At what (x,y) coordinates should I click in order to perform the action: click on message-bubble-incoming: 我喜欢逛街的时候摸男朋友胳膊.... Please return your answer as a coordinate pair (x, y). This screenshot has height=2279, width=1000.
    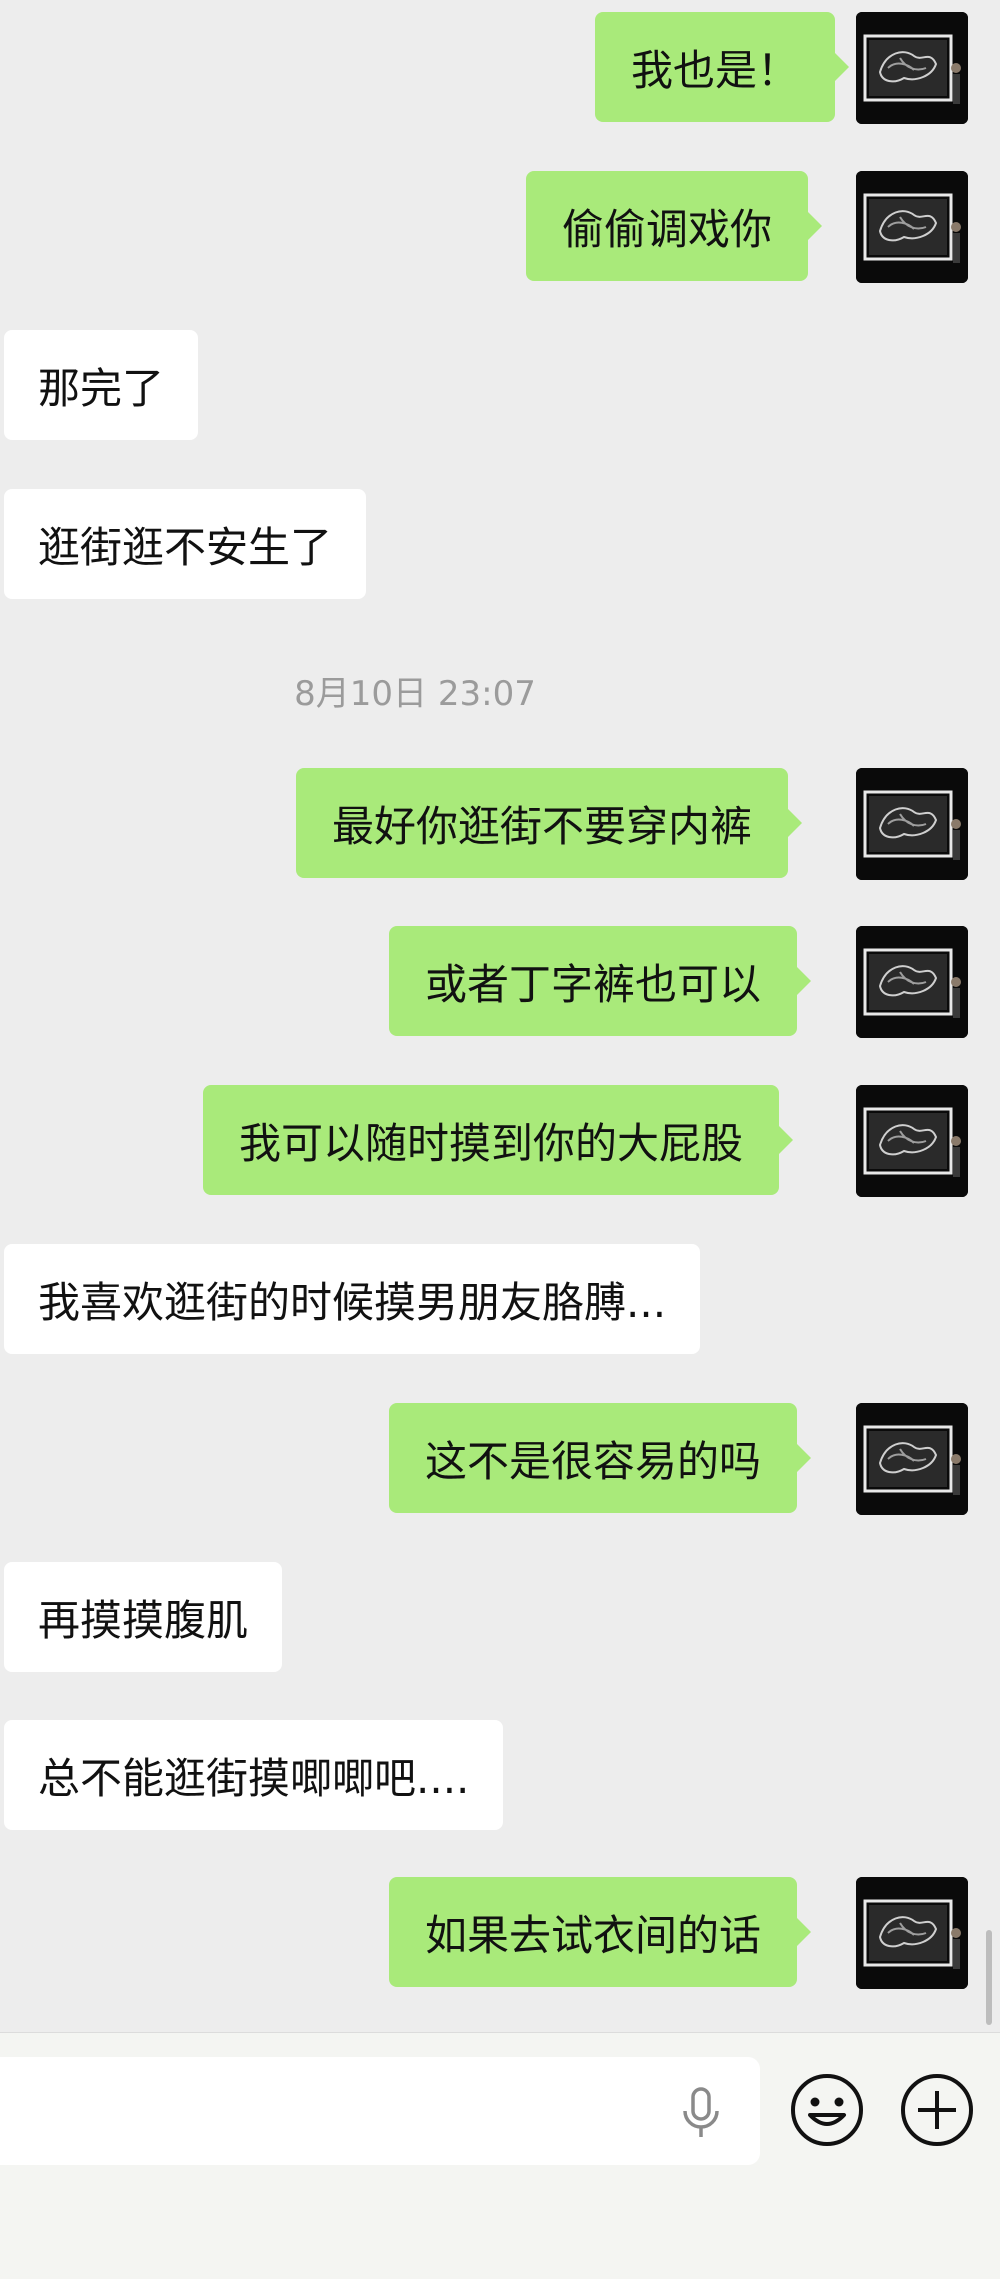
    Looking at the image, I should click on (352, 1299).